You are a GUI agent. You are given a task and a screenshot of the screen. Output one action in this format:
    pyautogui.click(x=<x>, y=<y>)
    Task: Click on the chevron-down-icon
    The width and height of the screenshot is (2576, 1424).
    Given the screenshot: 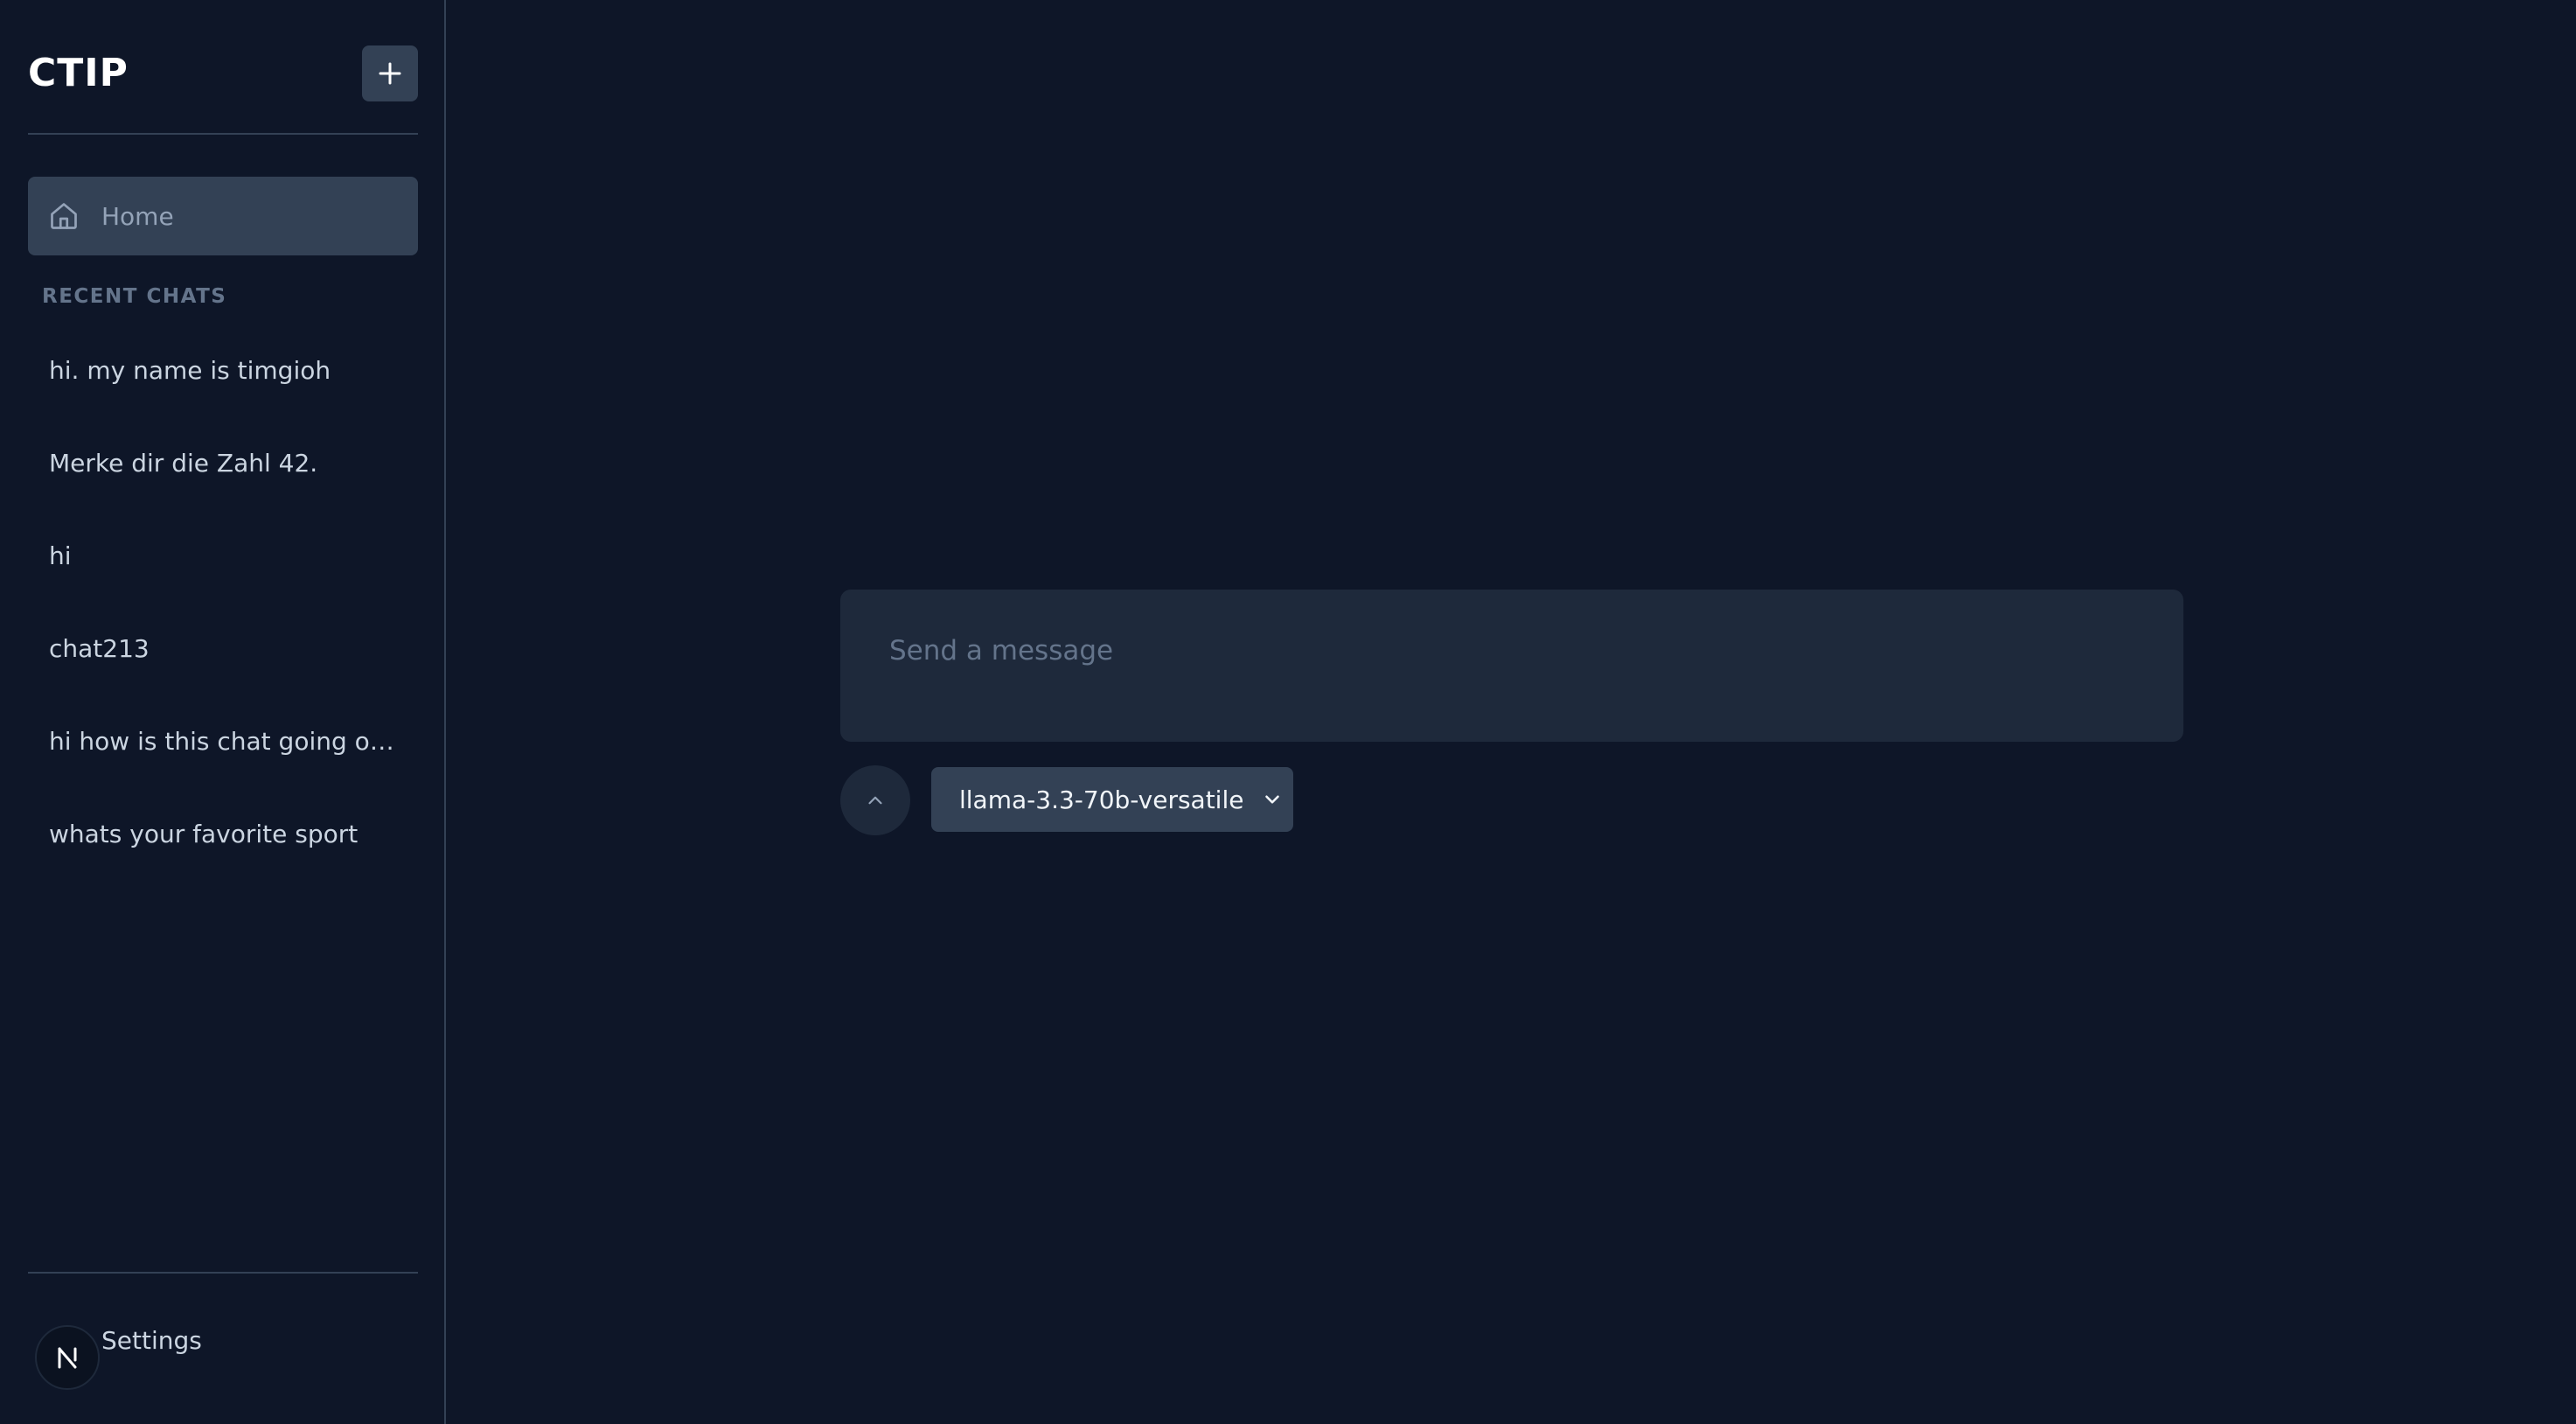 What is the action you would take?
    pyautogui.click(x=1272, y=799)
    